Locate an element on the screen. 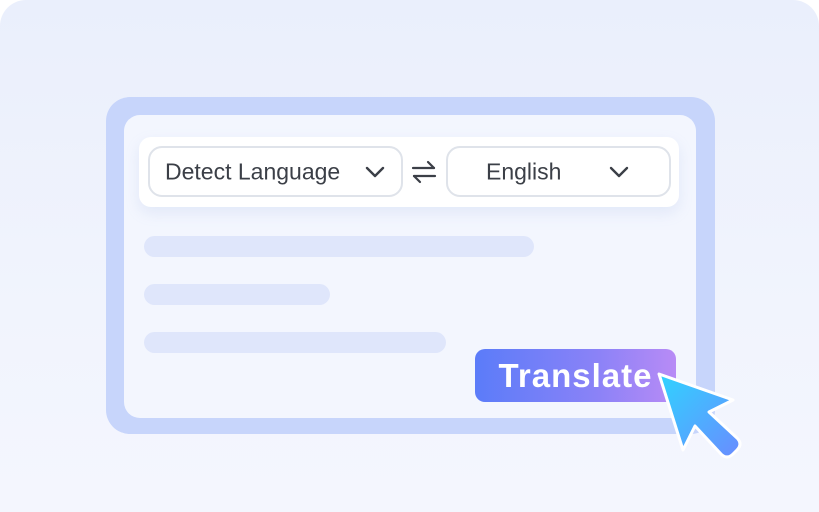 This screenshot has width=819, height=512. target-language-dropdown: English is located at coordinates (558, 171).